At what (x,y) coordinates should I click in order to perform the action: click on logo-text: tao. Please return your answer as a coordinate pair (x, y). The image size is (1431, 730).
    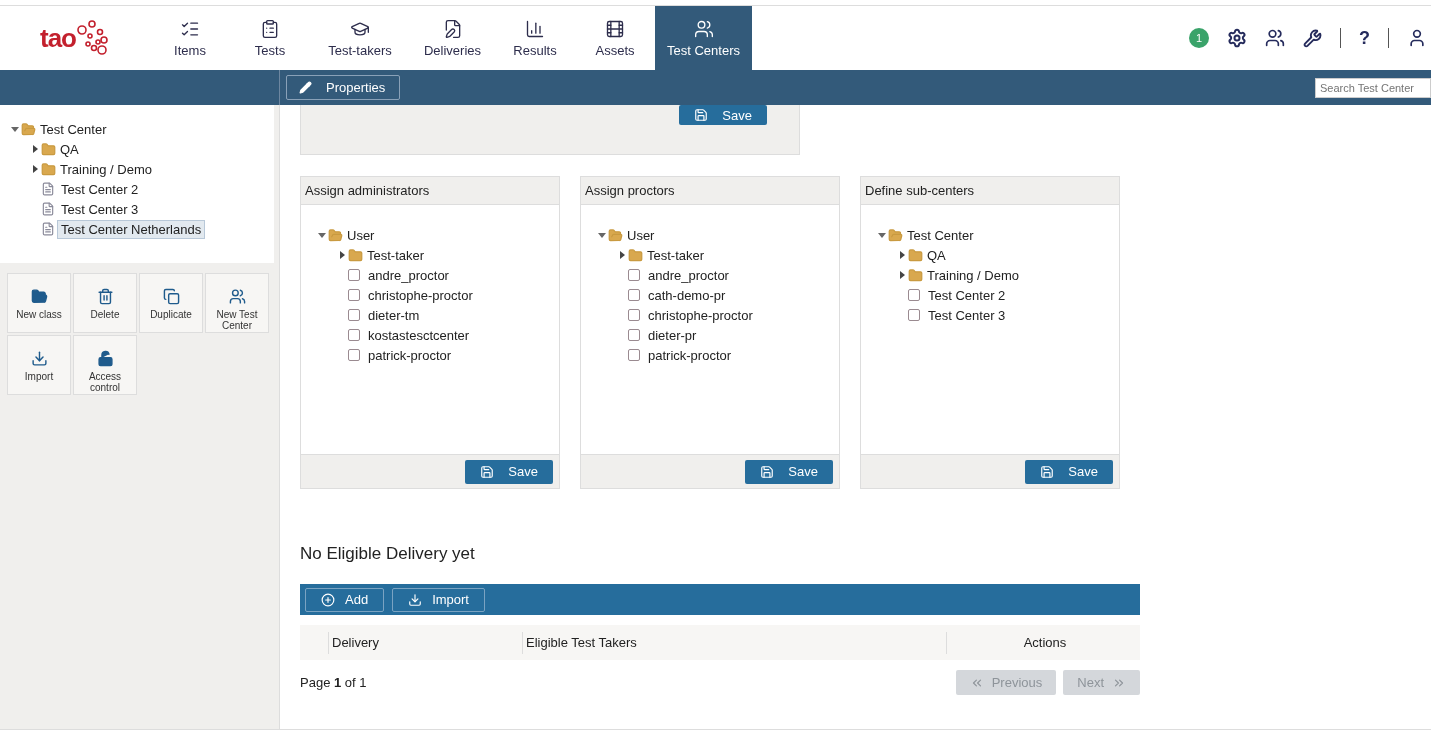
    Looking at the image, I should click on (58, 38).